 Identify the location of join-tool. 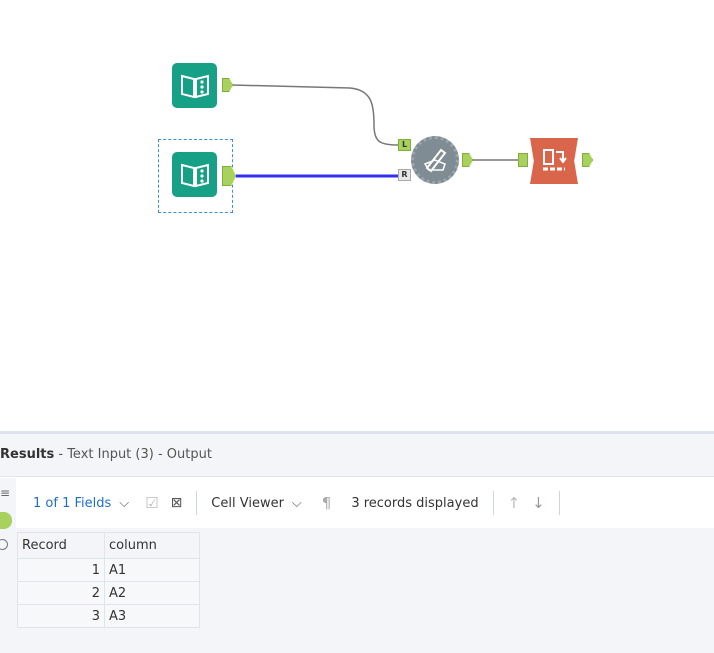
(435, 160).